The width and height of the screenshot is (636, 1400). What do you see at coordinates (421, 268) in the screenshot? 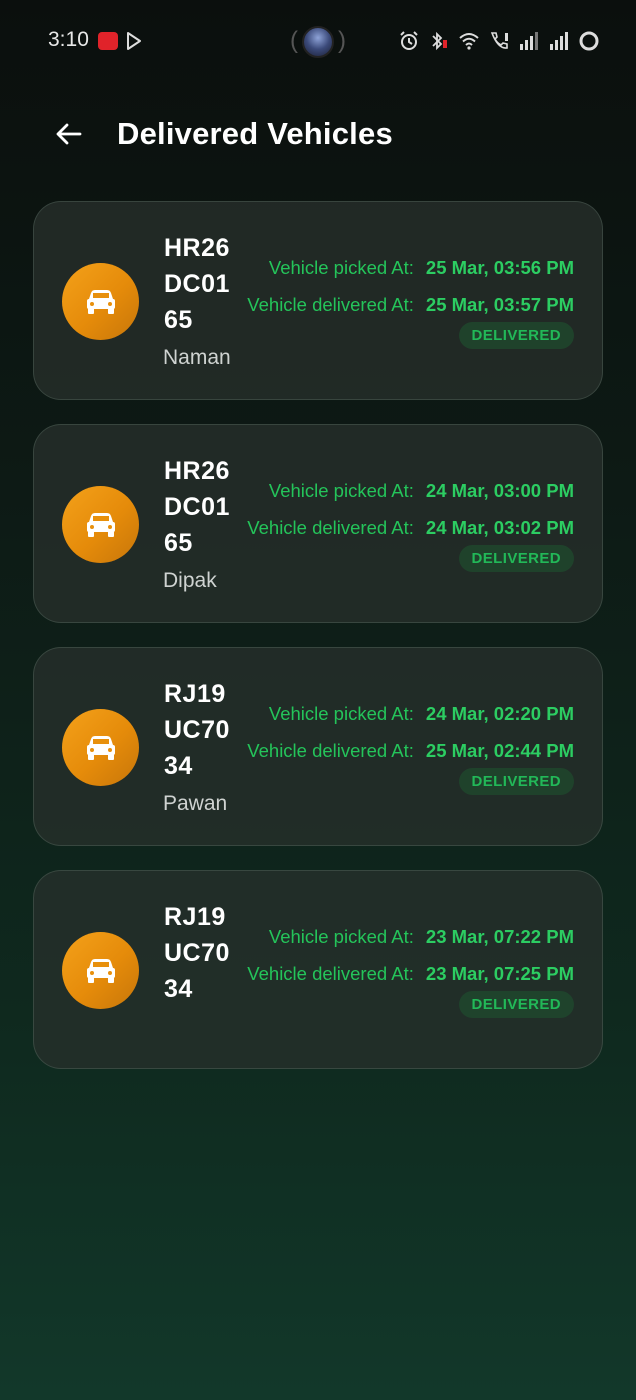
I see `picked-at-row: Vehicle picked At: 25 Mar, 03:56 PM` at bounding box center [421, 268].